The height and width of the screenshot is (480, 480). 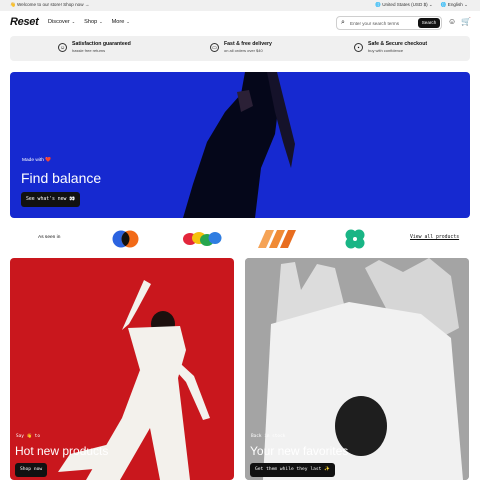 What do you see at coordinates (37, 160) in the screenshot?
I see `hero-eyebrow: Made with ❤️` at bounding box center [37, 160].